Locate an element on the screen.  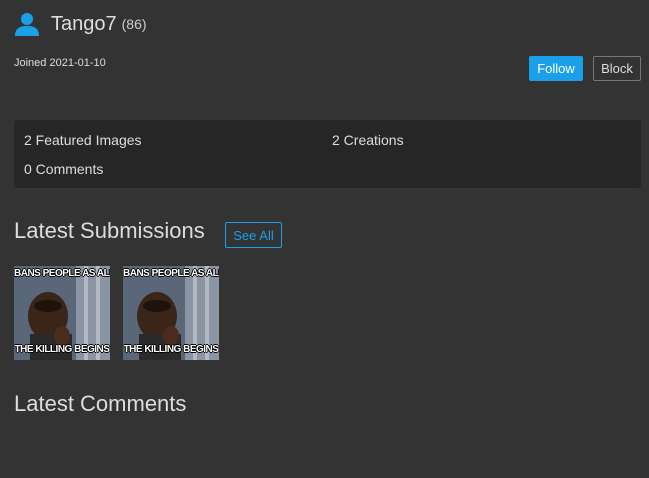
see-all-button: See All is located at coordinates (253, 235).